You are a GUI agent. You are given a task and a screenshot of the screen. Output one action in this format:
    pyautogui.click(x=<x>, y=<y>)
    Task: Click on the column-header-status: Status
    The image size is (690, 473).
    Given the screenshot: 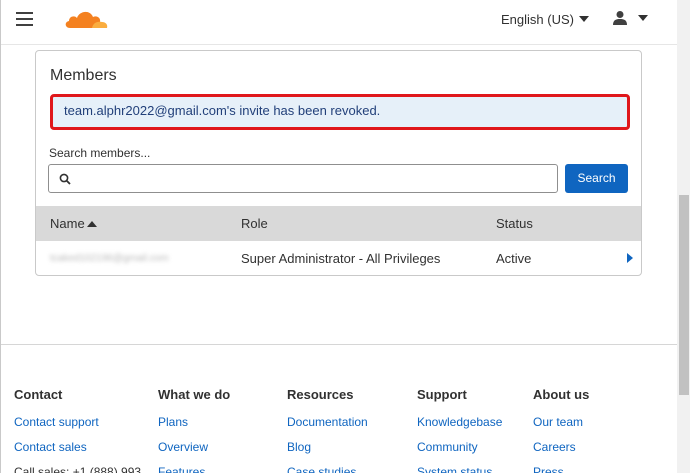 What is the action you would take?
    pyautogui.click(x=514, y=223)
    